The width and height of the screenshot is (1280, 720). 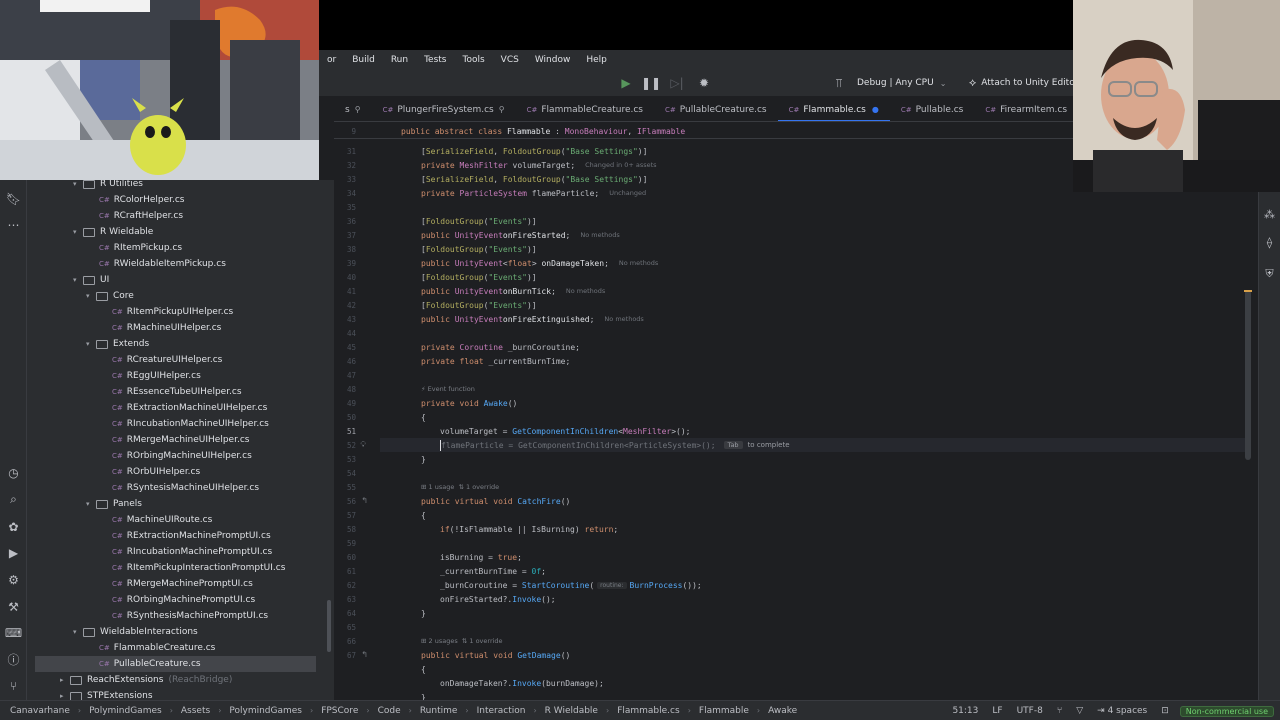 I want to click on editor-tab: C# Pullable.cs, so click(x=932, y=109).